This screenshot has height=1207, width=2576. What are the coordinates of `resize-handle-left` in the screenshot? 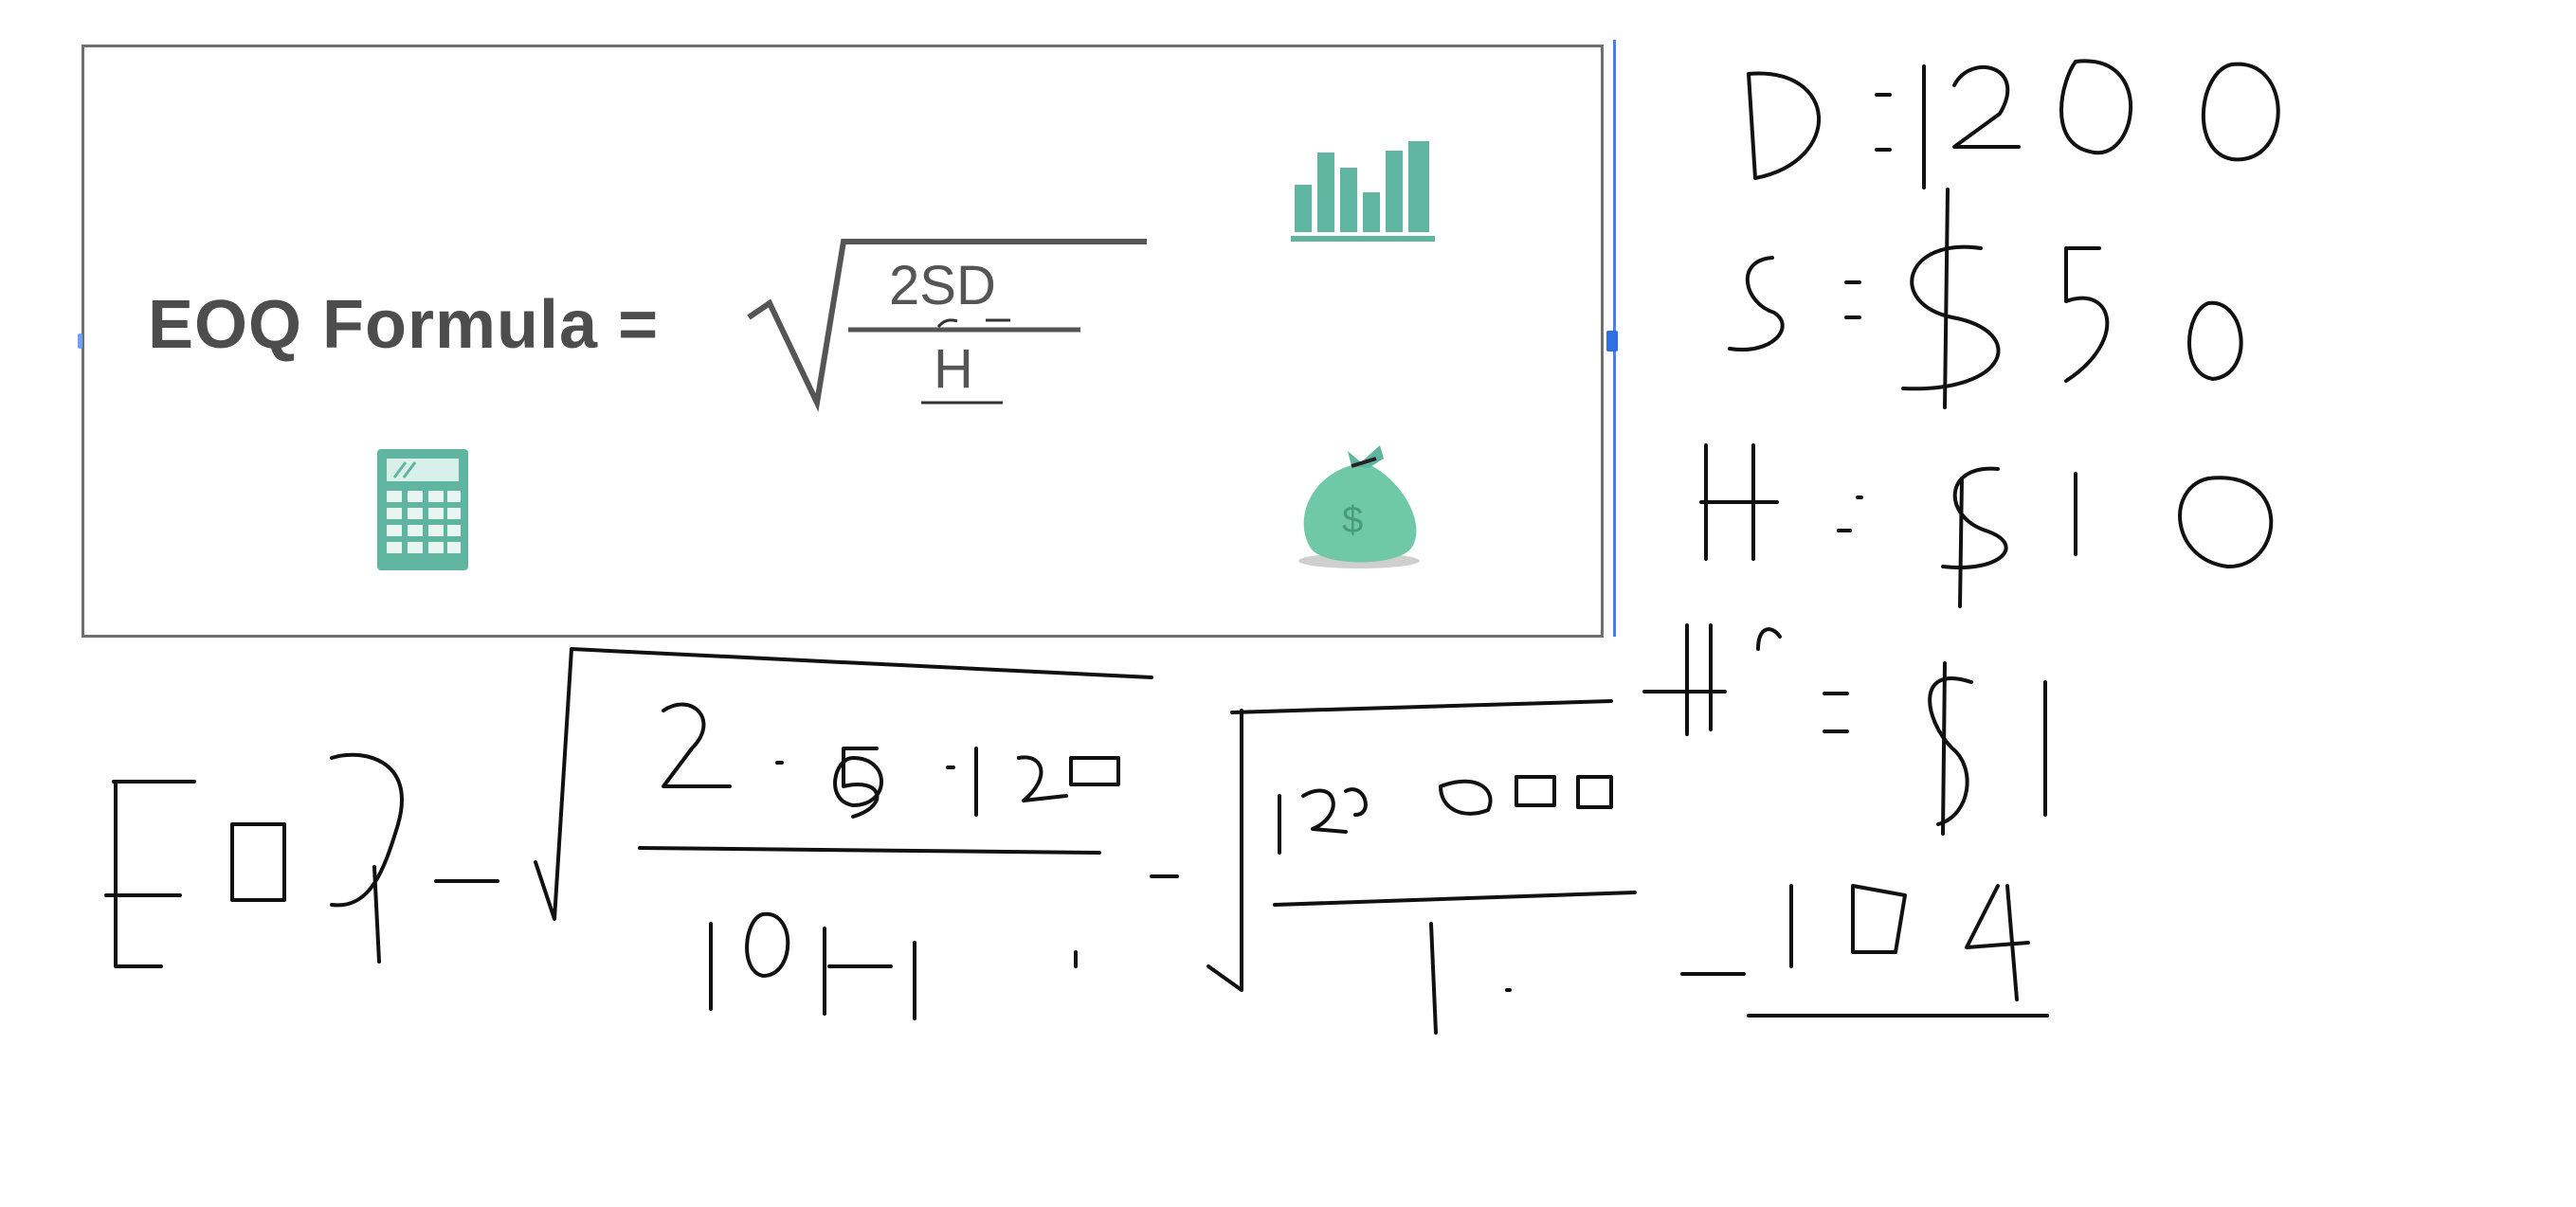 It's located at (80, 341).